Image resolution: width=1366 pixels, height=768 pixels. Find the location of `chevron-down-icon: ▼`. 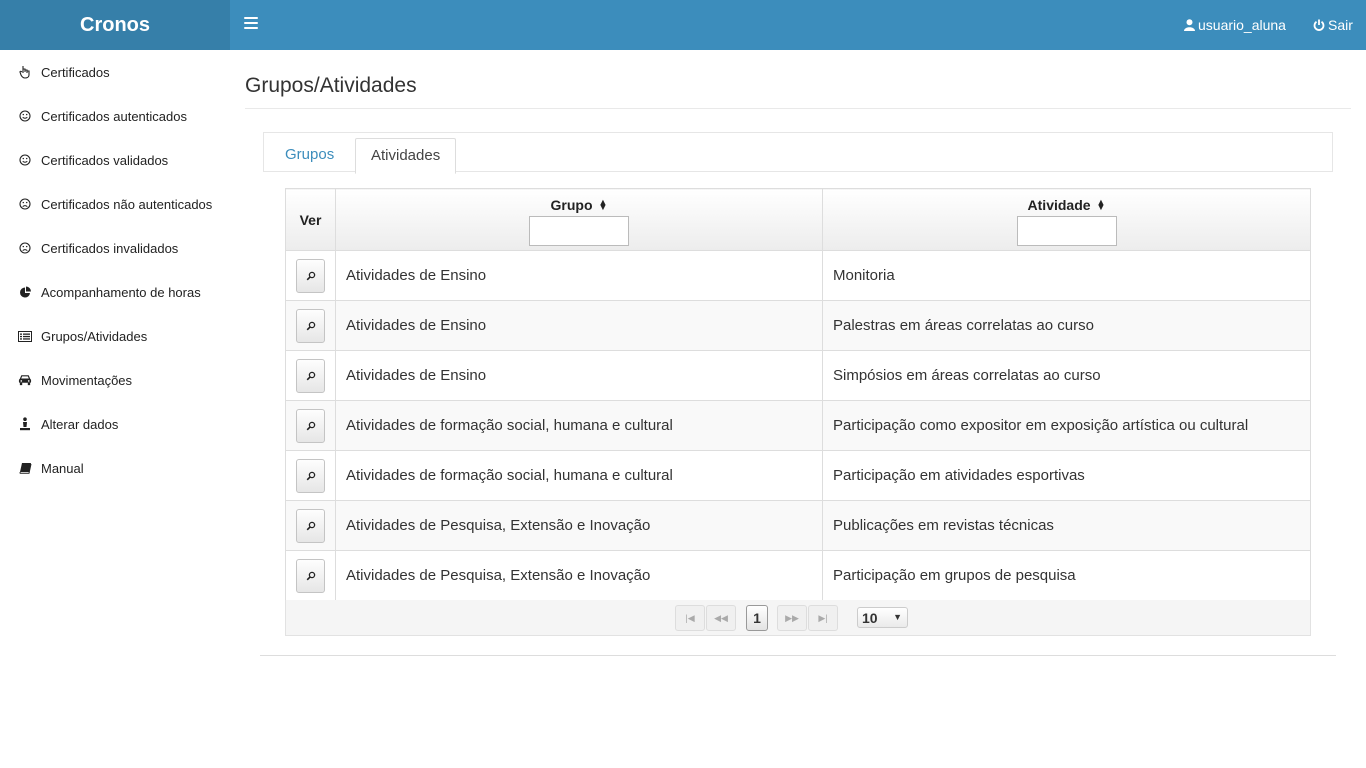

chevron-down-icon: ▼ is located at coordinates (897, 617).